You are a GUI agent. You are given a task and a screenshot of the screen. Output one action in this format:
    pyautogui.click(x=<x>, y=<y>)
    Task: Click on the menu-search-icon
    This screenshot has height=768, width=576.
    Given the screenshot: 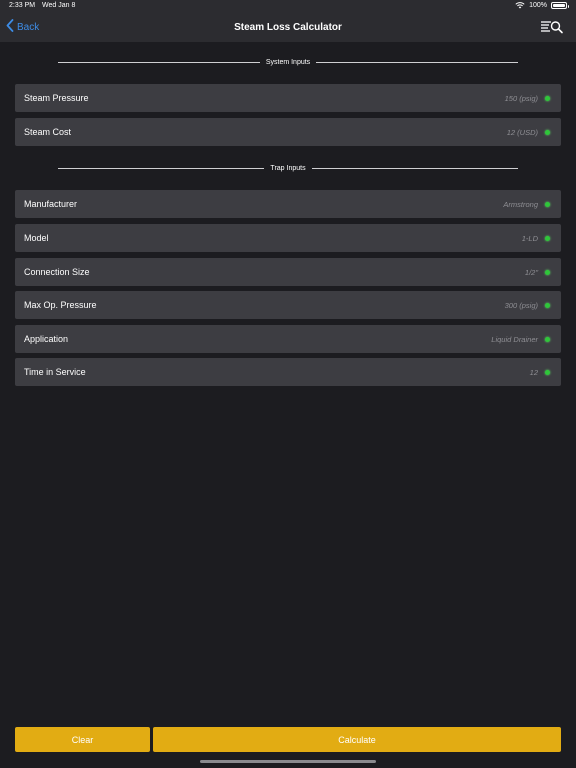 What is the action you would take?
    pyautogui.click(x=552, y=29)
    